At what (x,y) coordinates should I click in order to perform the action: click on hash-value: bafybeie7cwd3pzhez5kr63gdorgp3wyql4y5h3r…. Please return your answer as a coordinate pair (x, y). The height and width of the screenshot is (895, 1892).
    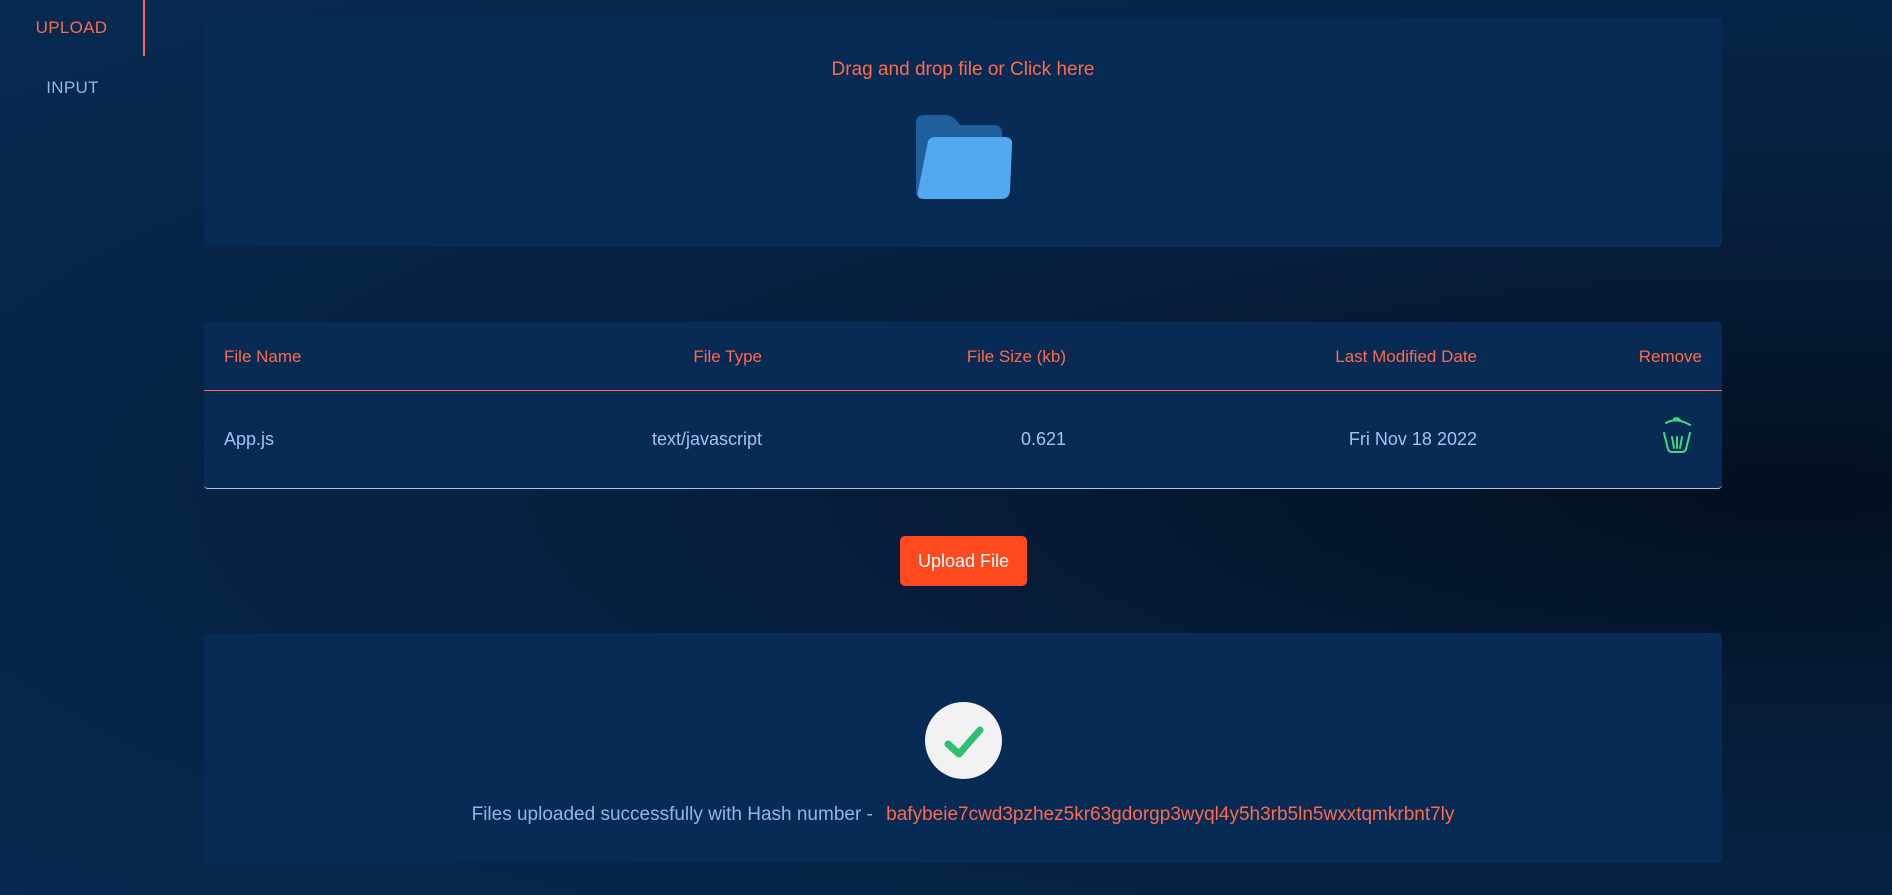
    Looking at the image, I should click on (1170, 814).